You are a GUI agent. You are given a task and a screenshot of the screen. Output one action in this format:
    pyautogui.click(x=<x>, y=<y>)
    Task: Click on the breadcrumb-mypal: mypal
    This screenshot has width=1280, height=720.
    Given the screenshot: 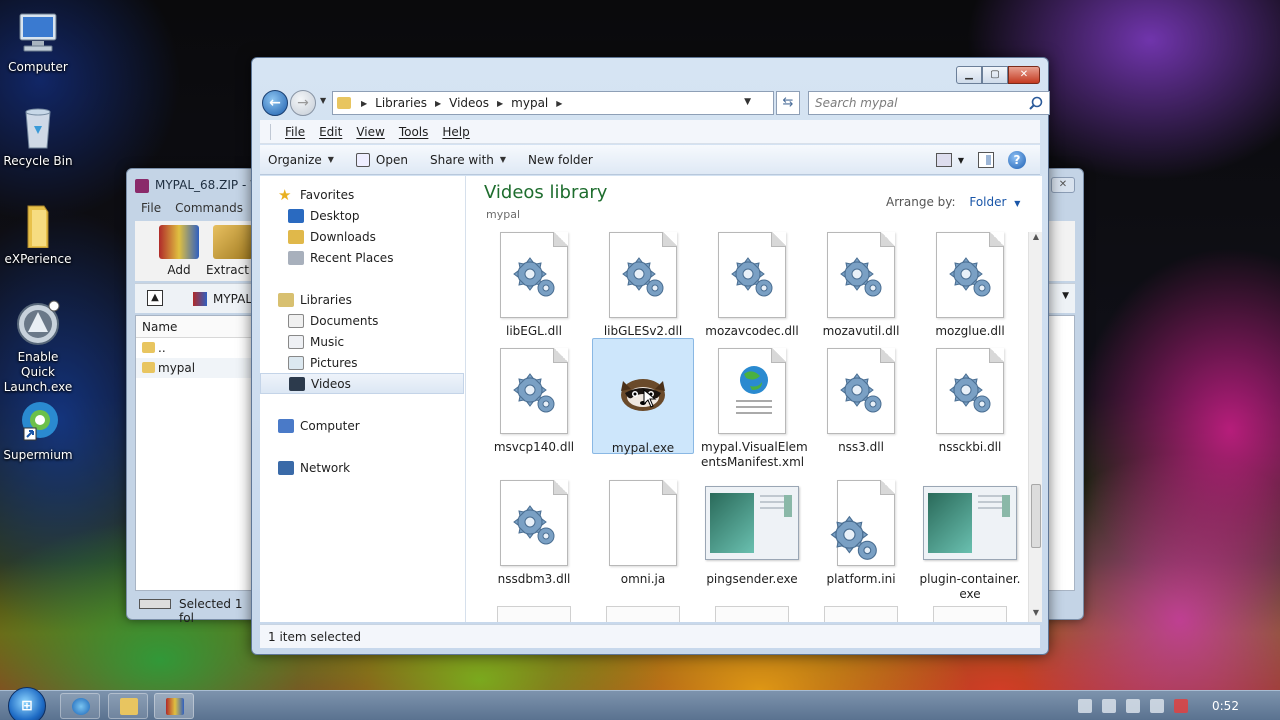 What is the action you would take?
    pyautogui.click(x=529, y=103)
    